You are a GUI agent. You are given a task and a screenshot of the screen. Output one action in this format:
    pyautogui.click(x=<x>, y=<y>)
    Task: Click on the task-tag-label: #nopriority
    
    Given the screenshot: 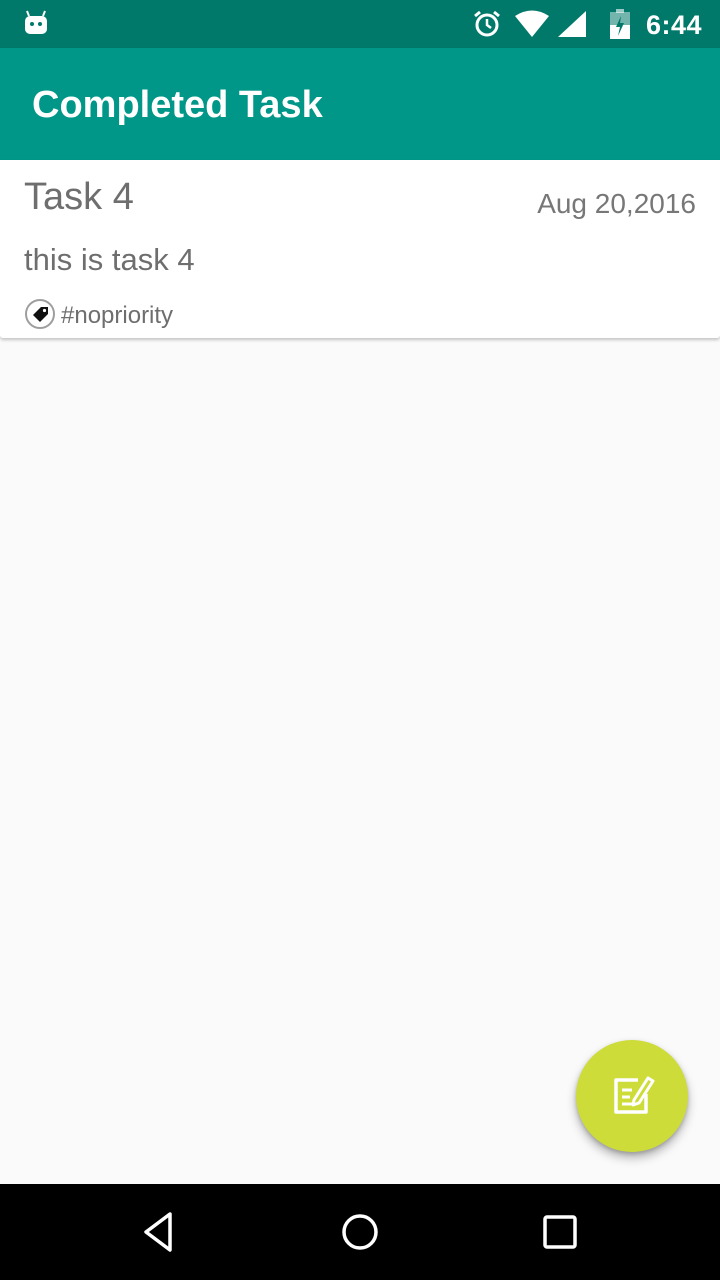 What is the action you would take?
    pyautogui.click(x=117, y=315)
    